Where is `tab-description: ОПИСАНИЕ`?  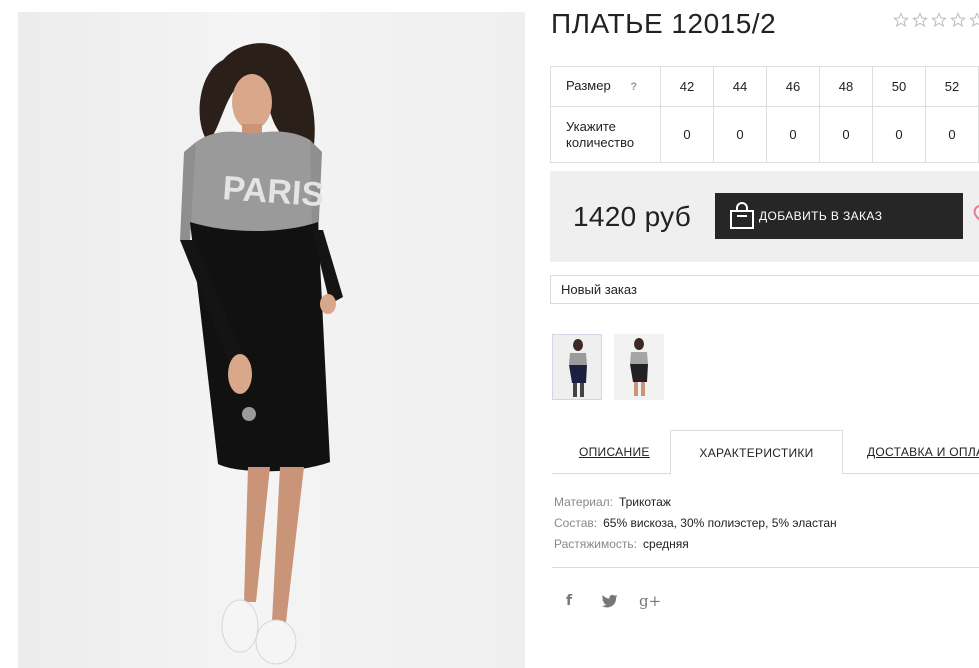 tab-description: ОПИСАНИЕ is located at coordinates (614, 452).